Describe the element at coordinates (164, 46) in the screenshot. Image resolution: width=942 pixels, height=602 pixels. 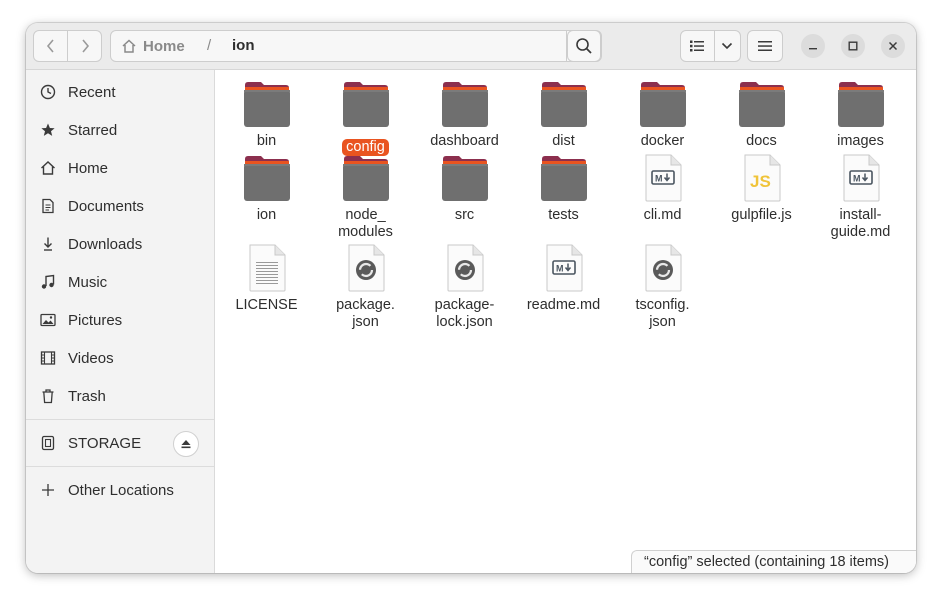
I see `path-home-label: Home` at that location.